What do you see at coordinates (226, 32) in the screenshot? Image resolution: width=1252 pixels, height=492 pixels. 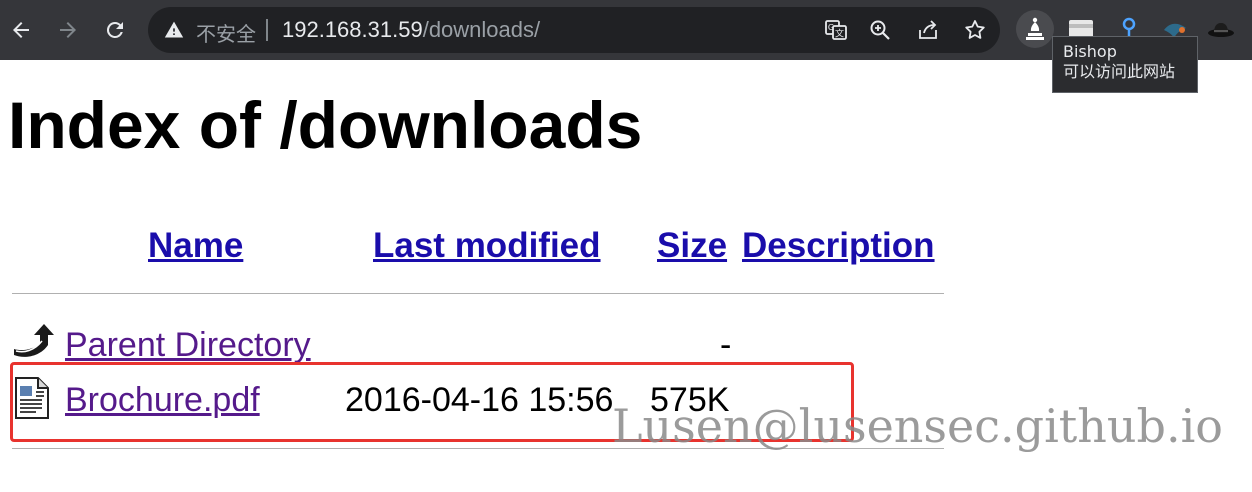 I see `security-label: 不安全` at bounding box center [226, 32].